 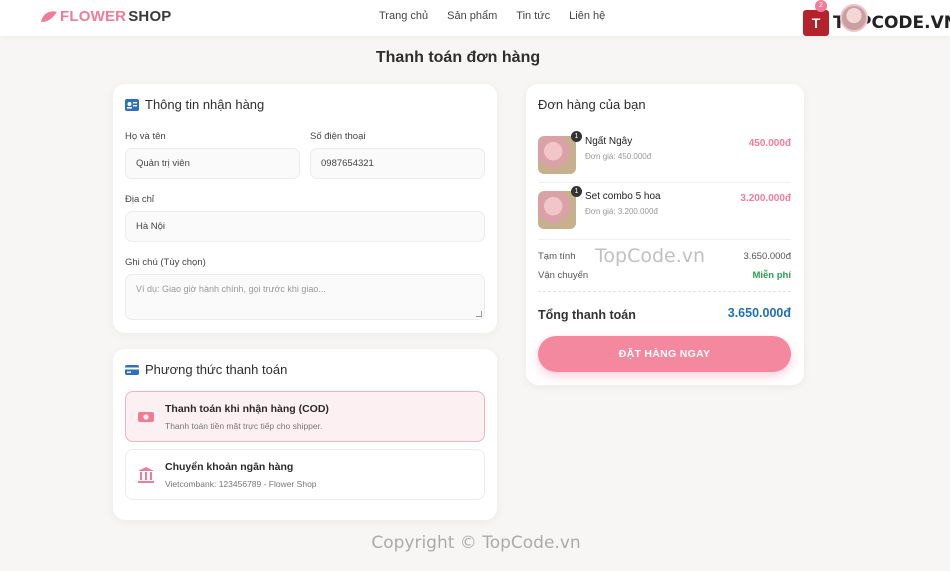 What do you see at coordinates (229, 467) in the screenshot?
I see `payment-option-bank-title: Chuyển khoản ngân hàng` at bounding box center [229, 467].